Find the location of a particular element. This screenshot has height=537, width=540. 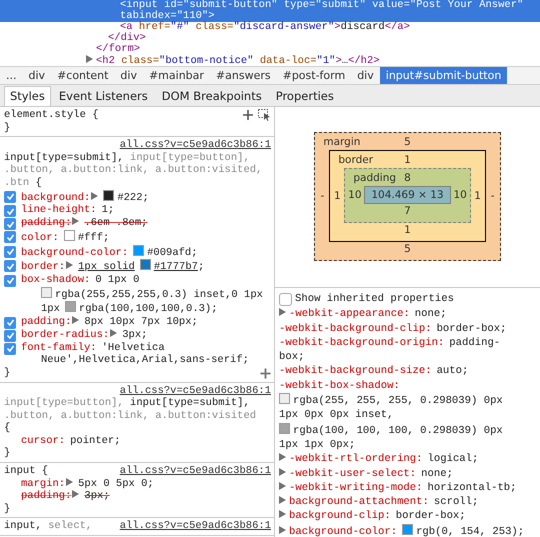

checkbox-label: Show inherited properties is located at coordinates (374, 299).